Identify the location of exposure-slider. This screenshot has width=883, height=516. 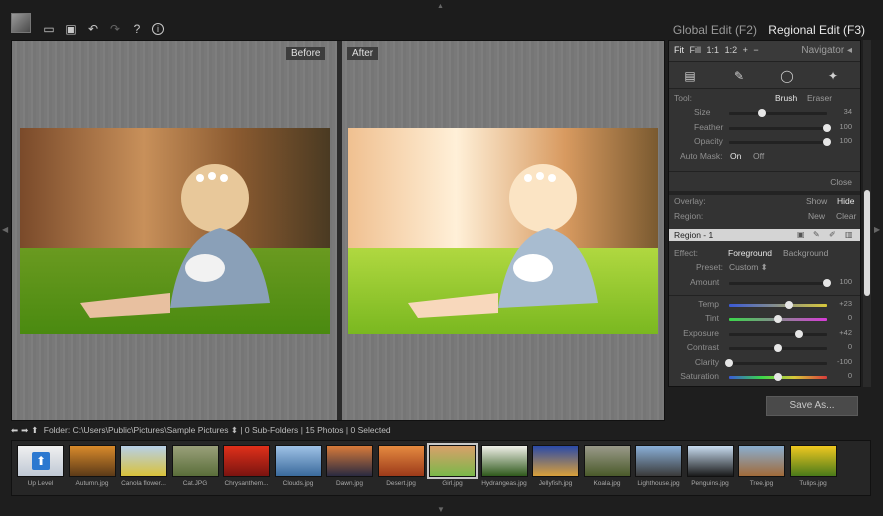
(778, 334).